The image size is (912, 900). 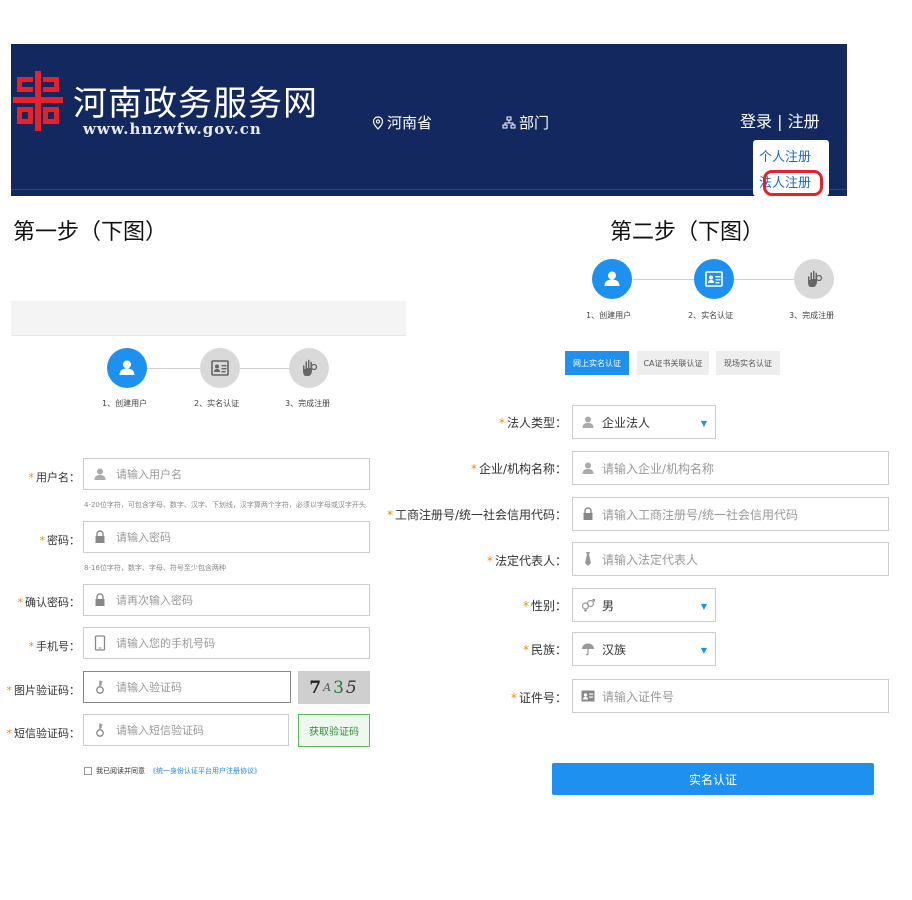 I want to click on location-pin-icon, so click(x=378, y=122).